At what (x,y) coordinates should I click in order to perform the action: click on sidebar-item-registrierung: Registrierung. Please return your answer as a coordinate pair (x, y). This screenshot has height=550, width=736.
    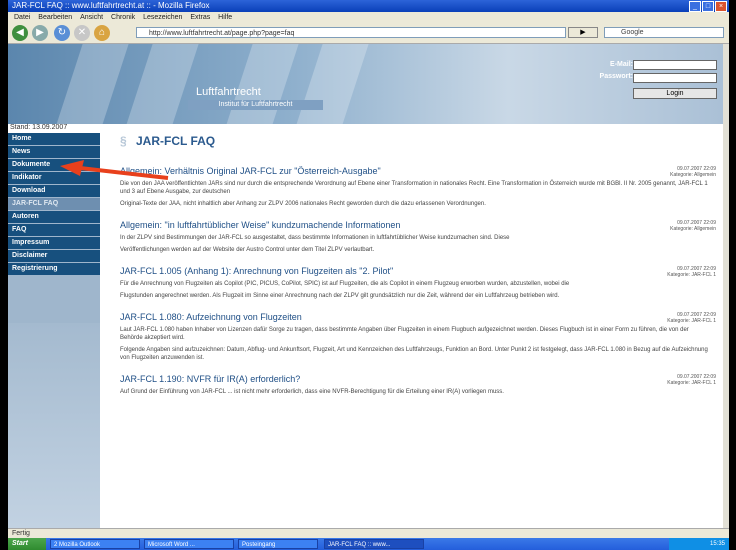
    Looking at the image, I should click on (54, 269).